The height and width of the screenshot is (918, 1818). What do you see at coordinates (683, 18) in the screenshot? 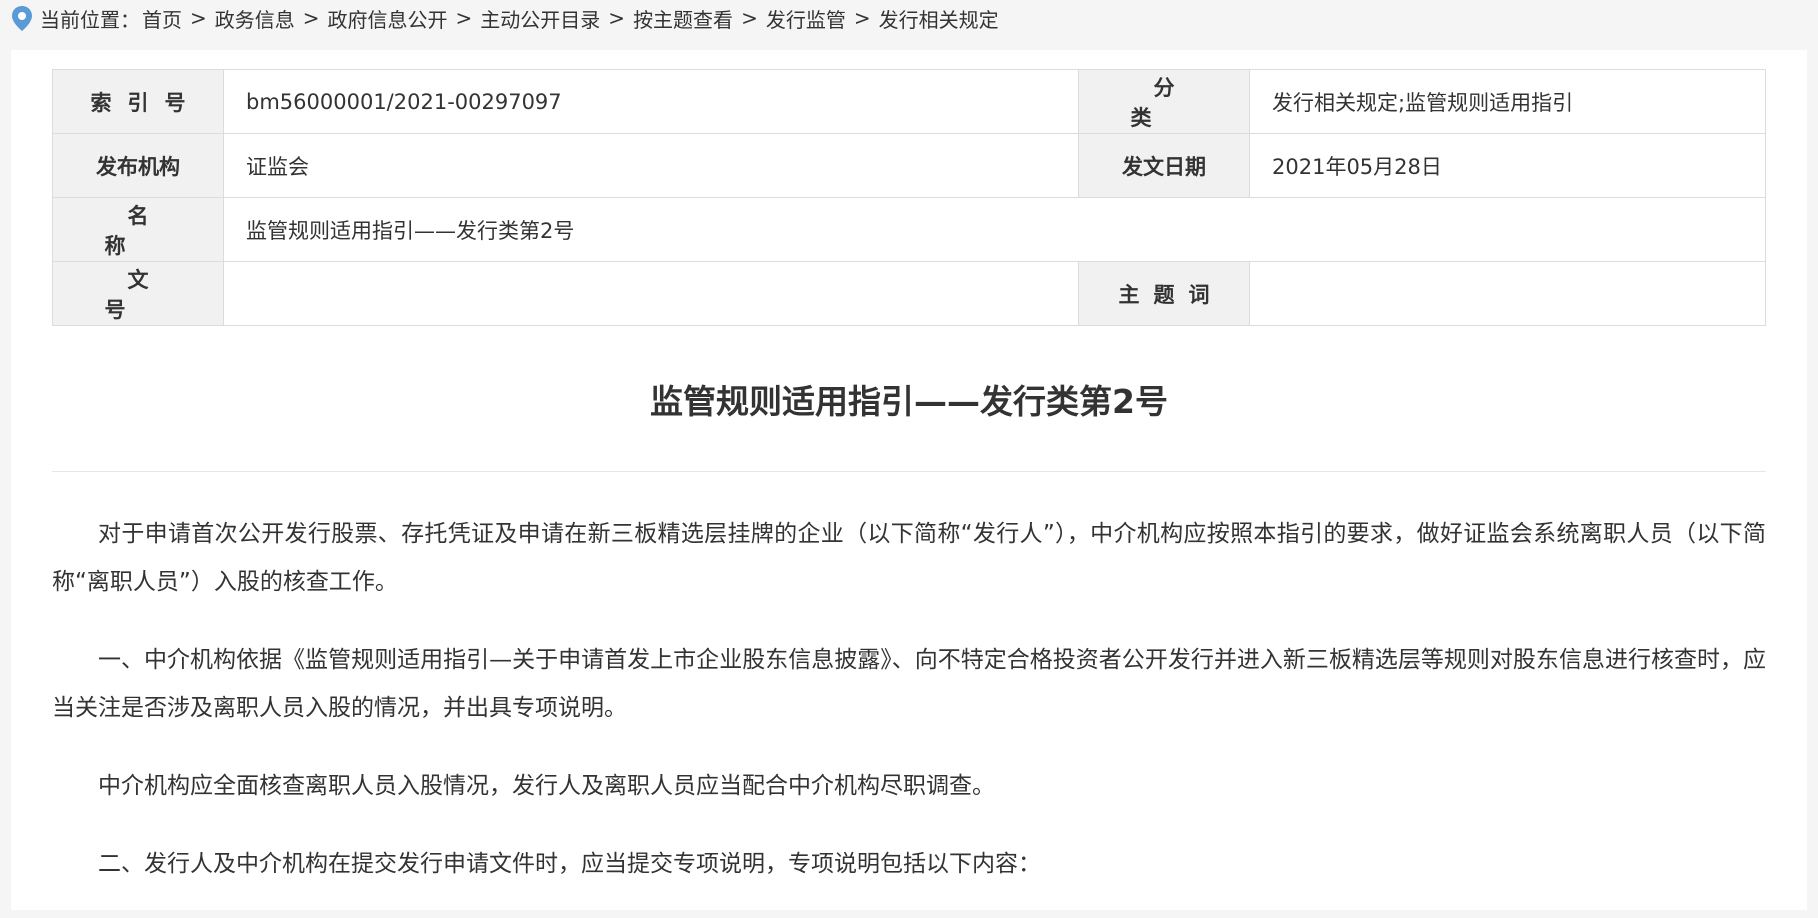
I see `breadcrumb-by-topic: 按主题查看` at bounding box center [683, 18].